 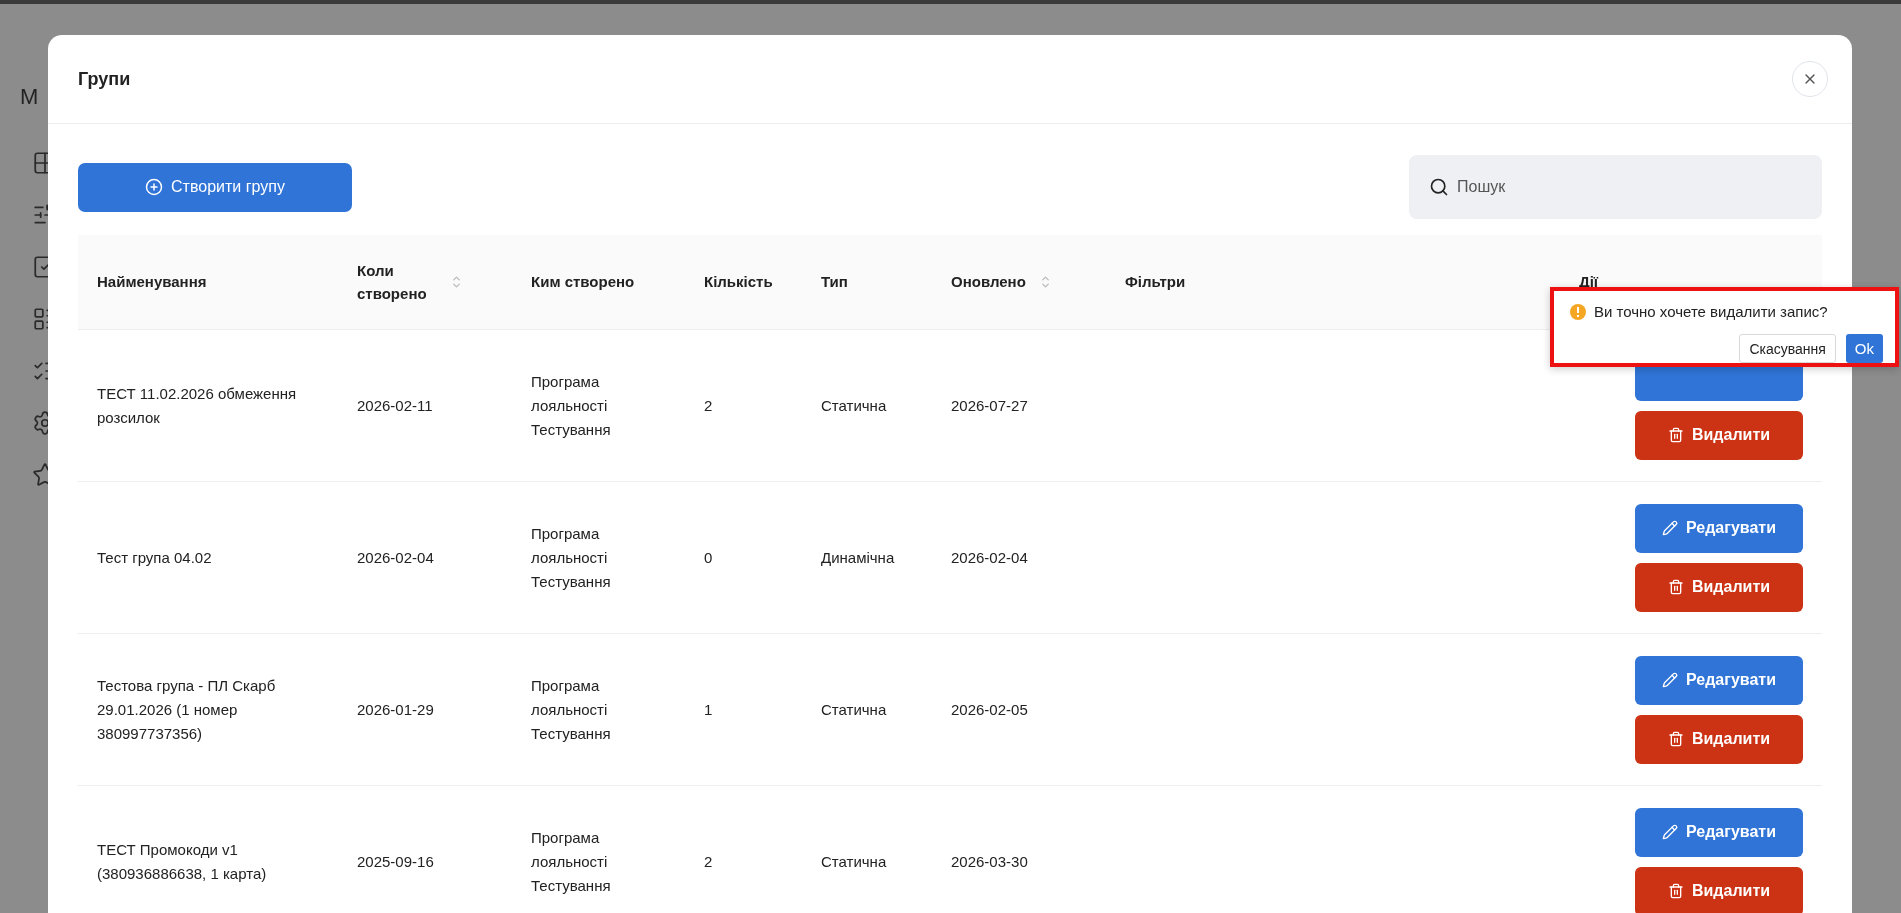 I want to click on table-cell-text: 2025-09-16, so click(x=395, y=861).